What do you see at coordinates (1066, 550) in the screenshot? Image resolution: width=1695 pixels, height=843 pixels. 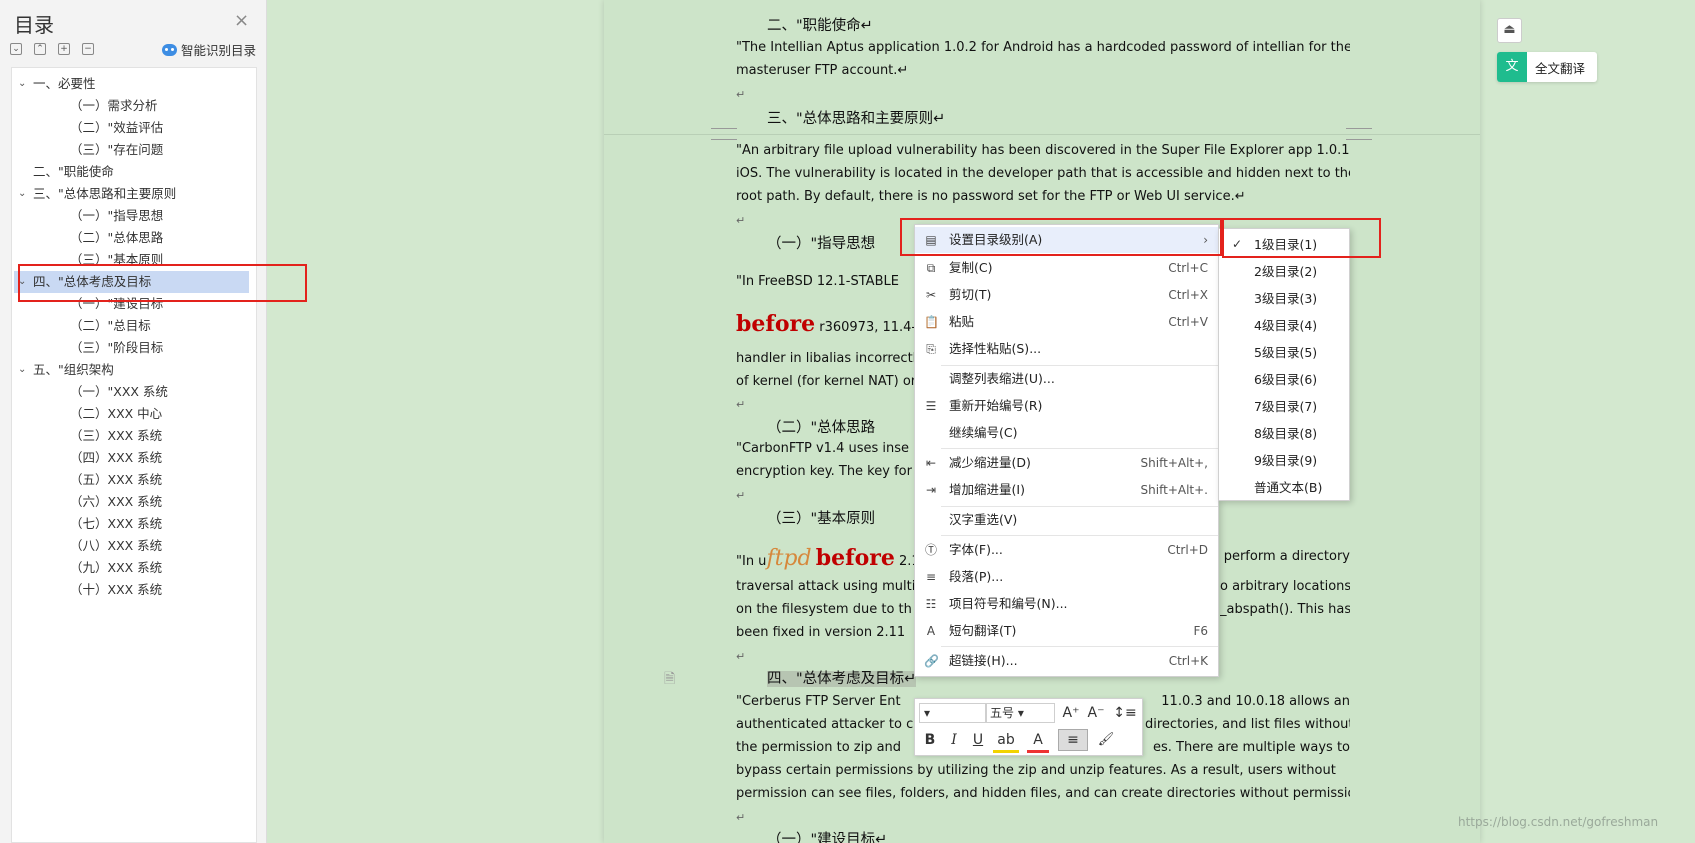 I see `menu-font: Ⓣ 字体(F)... Ctrl+D` at bounding box center [1066, 550].